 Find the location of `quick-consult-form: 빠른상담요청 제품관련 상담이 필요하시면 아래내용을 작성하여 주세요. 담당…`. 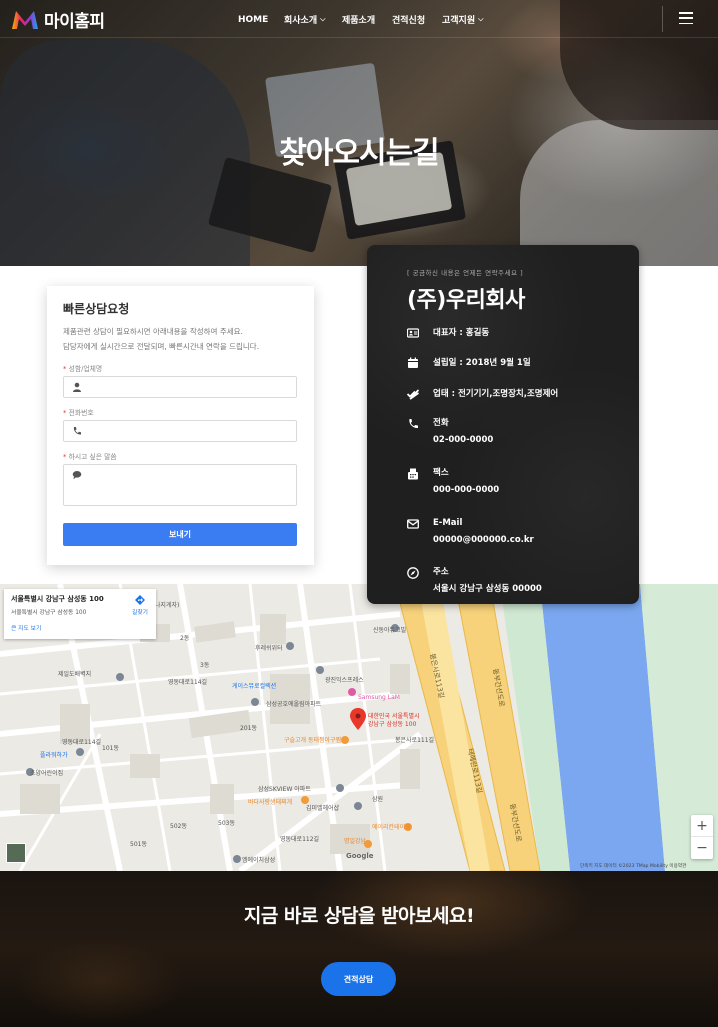

quick-consult-form: 빠른상담요청 제품관련 상담이 필요하시면 아래내용을 작성하여 주세요. 담당… is located at coordinates (180, 425).